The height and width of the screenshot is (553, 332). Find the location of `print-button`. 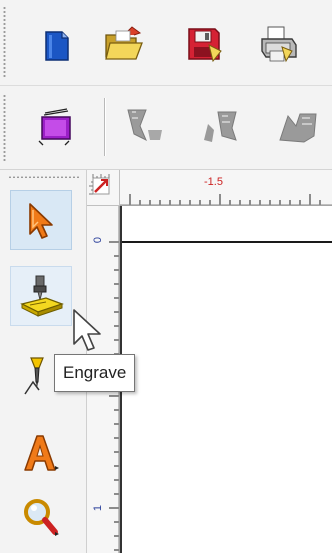

print-button is located at coordinates (280, 44).